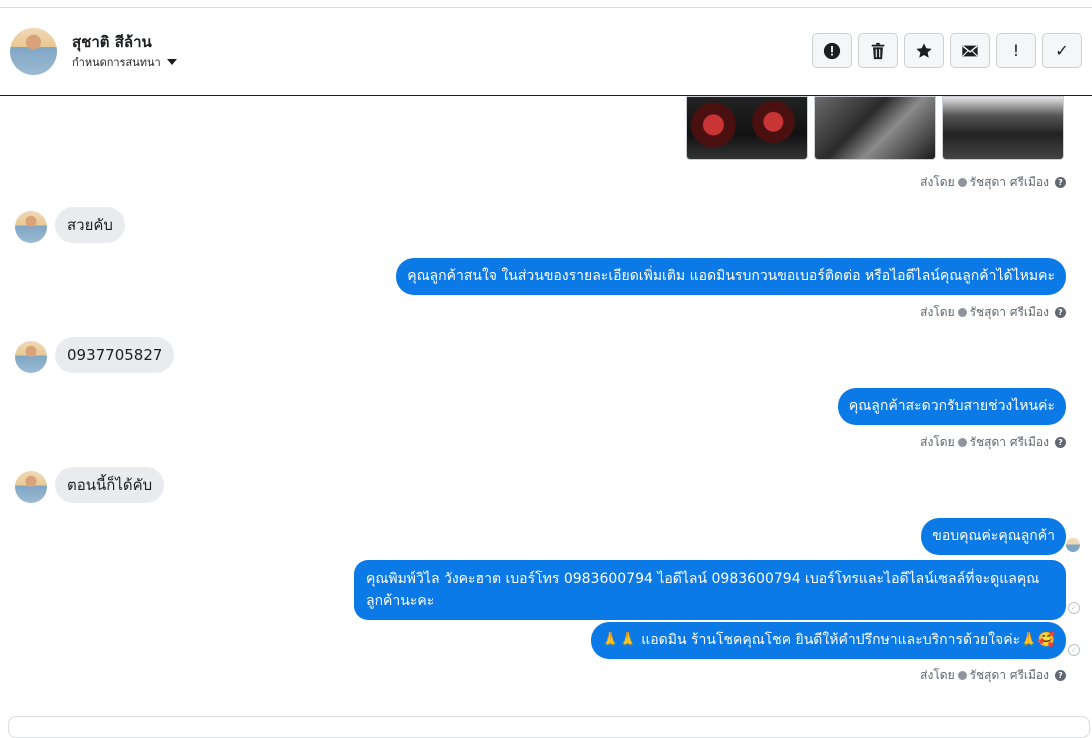  Describe the element at coordinates (546, 52) in the screenshot. I see `conversation-header: สุชาติ สีล้าน กำหนดการสนทนา ! ✓` at that location.